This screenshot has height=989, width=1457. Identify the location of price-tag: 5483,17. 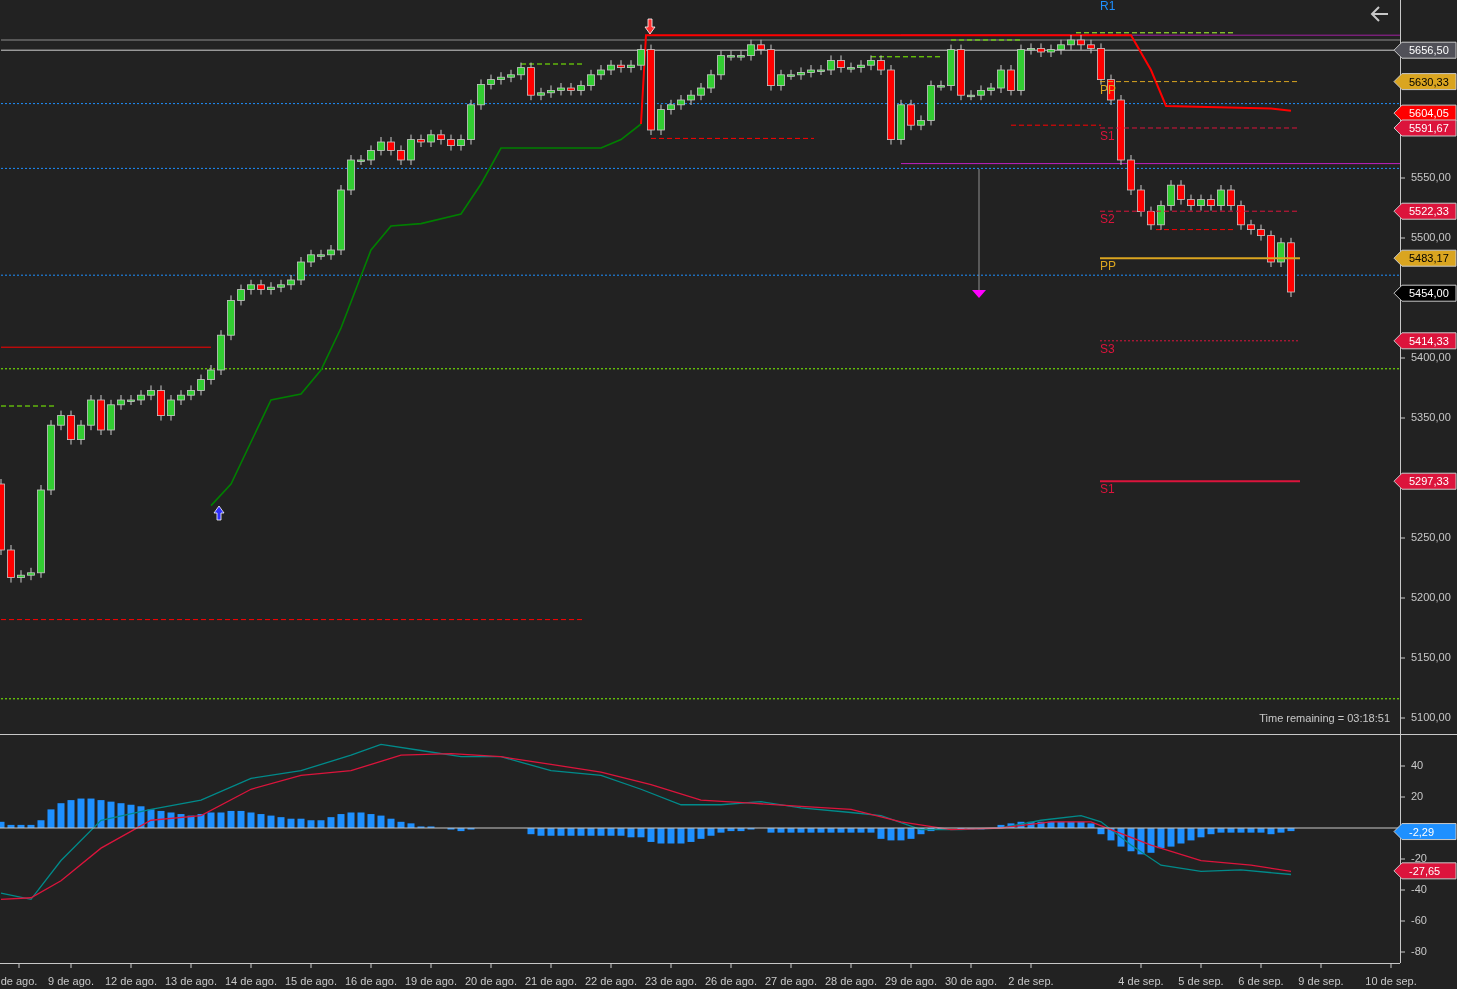
(1425, 258).